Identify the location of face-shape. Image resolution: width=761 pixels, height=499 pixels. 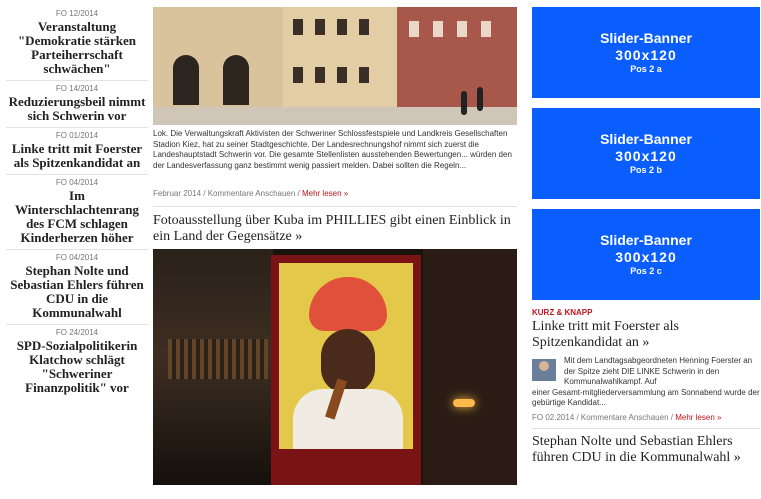
(348, 361).